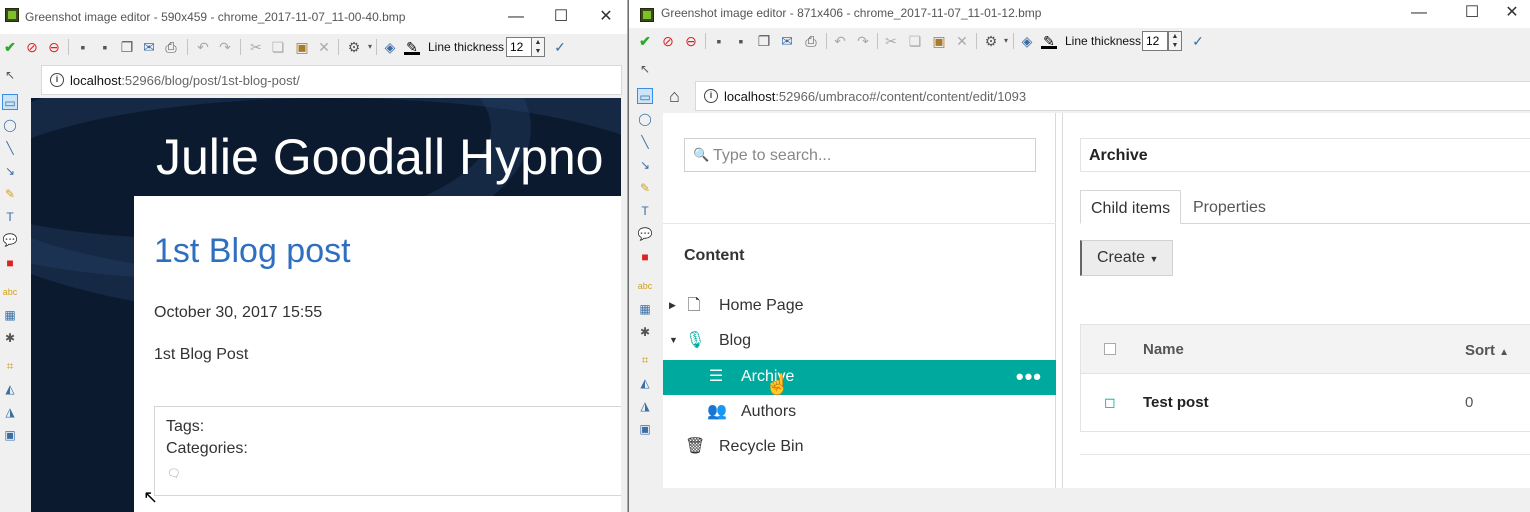  What do you see at coordinates (1176, 402) in the screenshot?
I see `row-name: Test post` at bounding box center [1176, 402].